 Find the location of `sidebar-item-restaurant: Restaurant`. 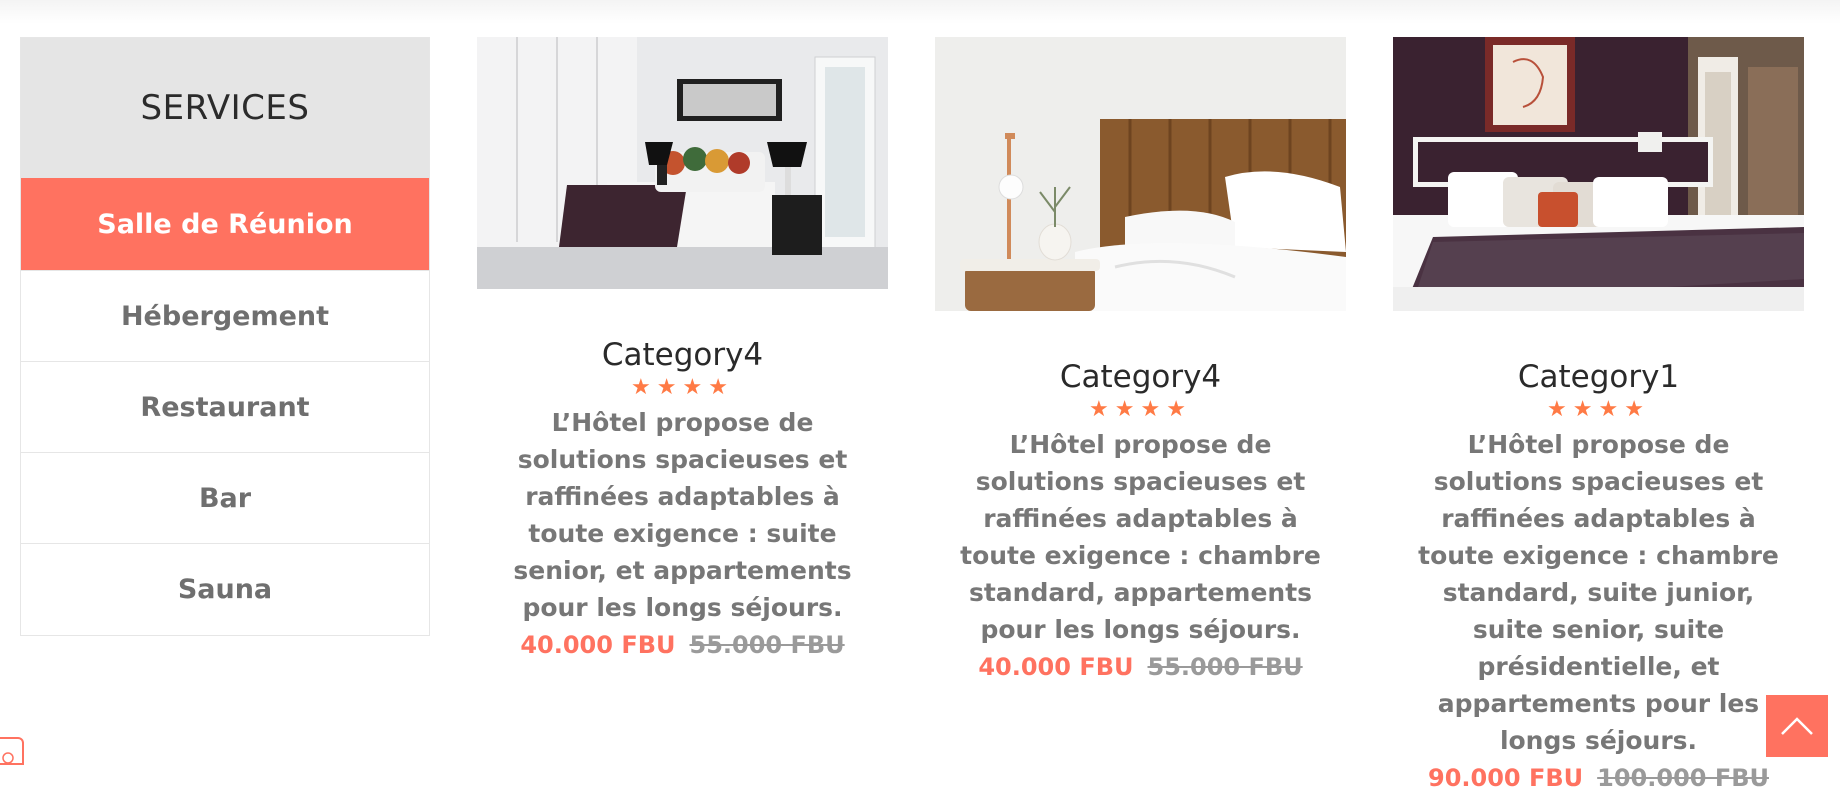

sidebar-item-restaurant: Restaurant is located at coordinates (225, 406).